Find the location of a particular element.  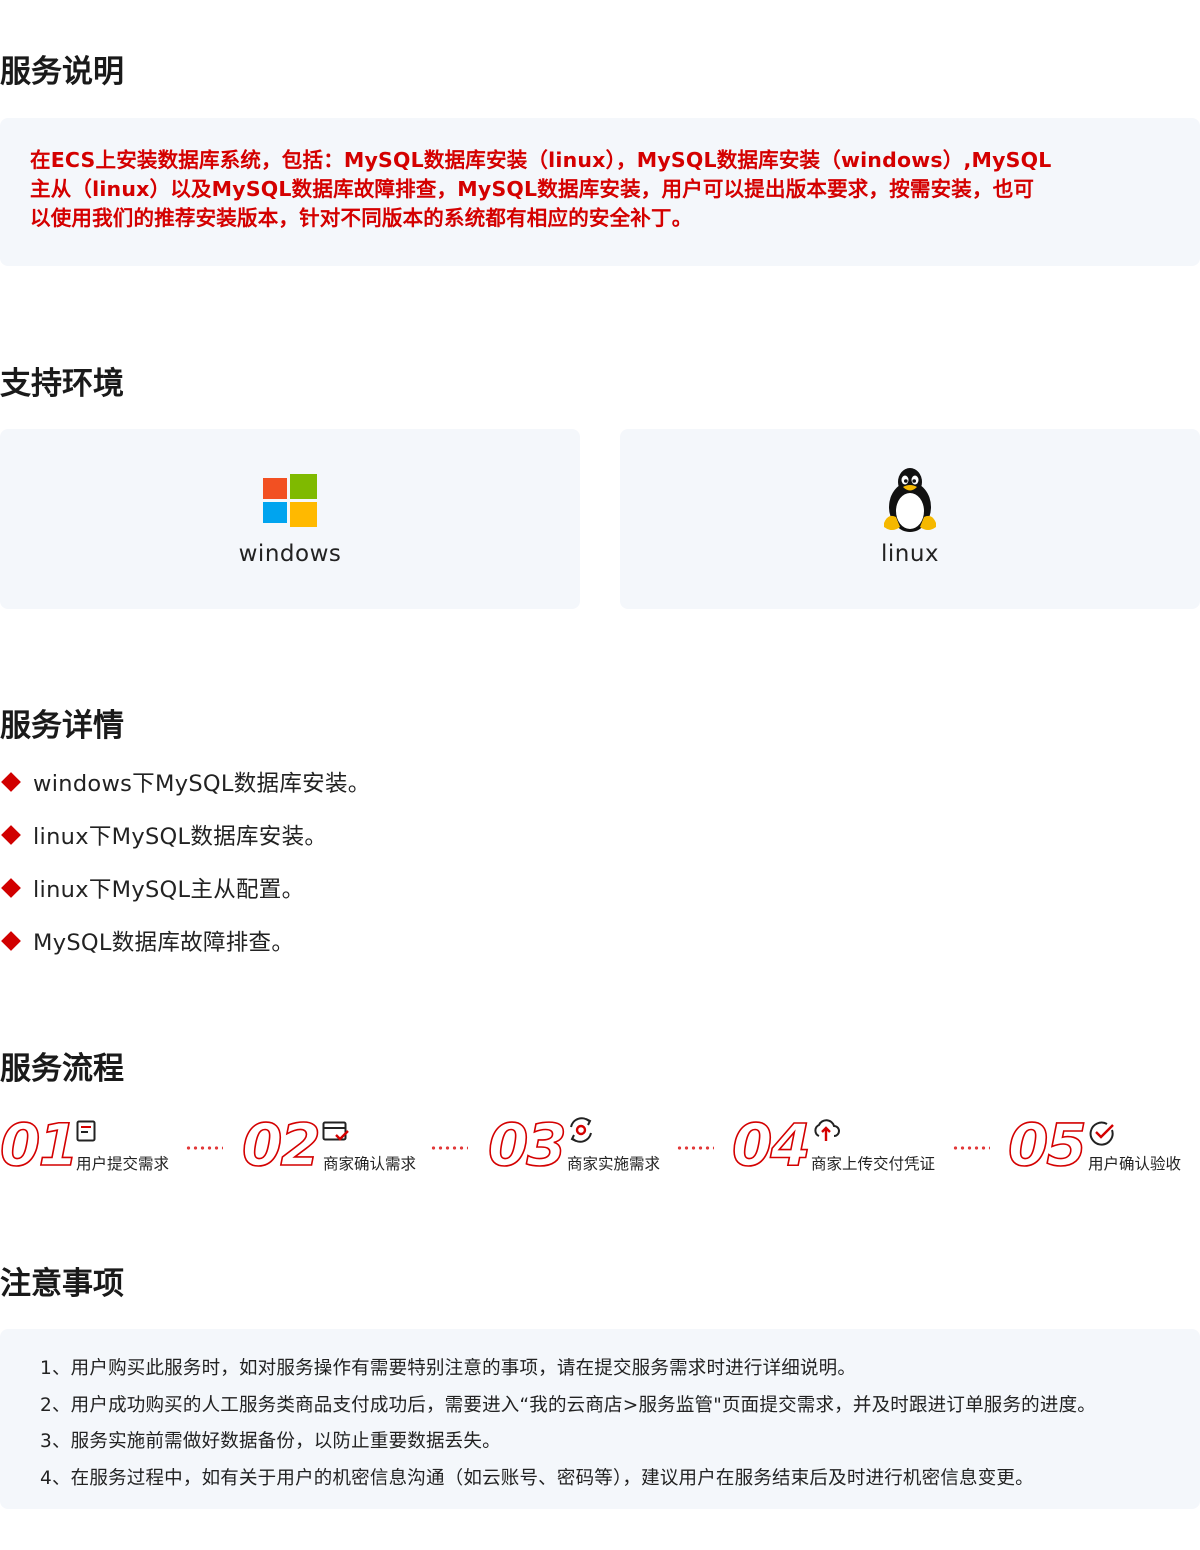

detail-item: linux下MySQL数据库安装。 is located at coordinates (163, 835).